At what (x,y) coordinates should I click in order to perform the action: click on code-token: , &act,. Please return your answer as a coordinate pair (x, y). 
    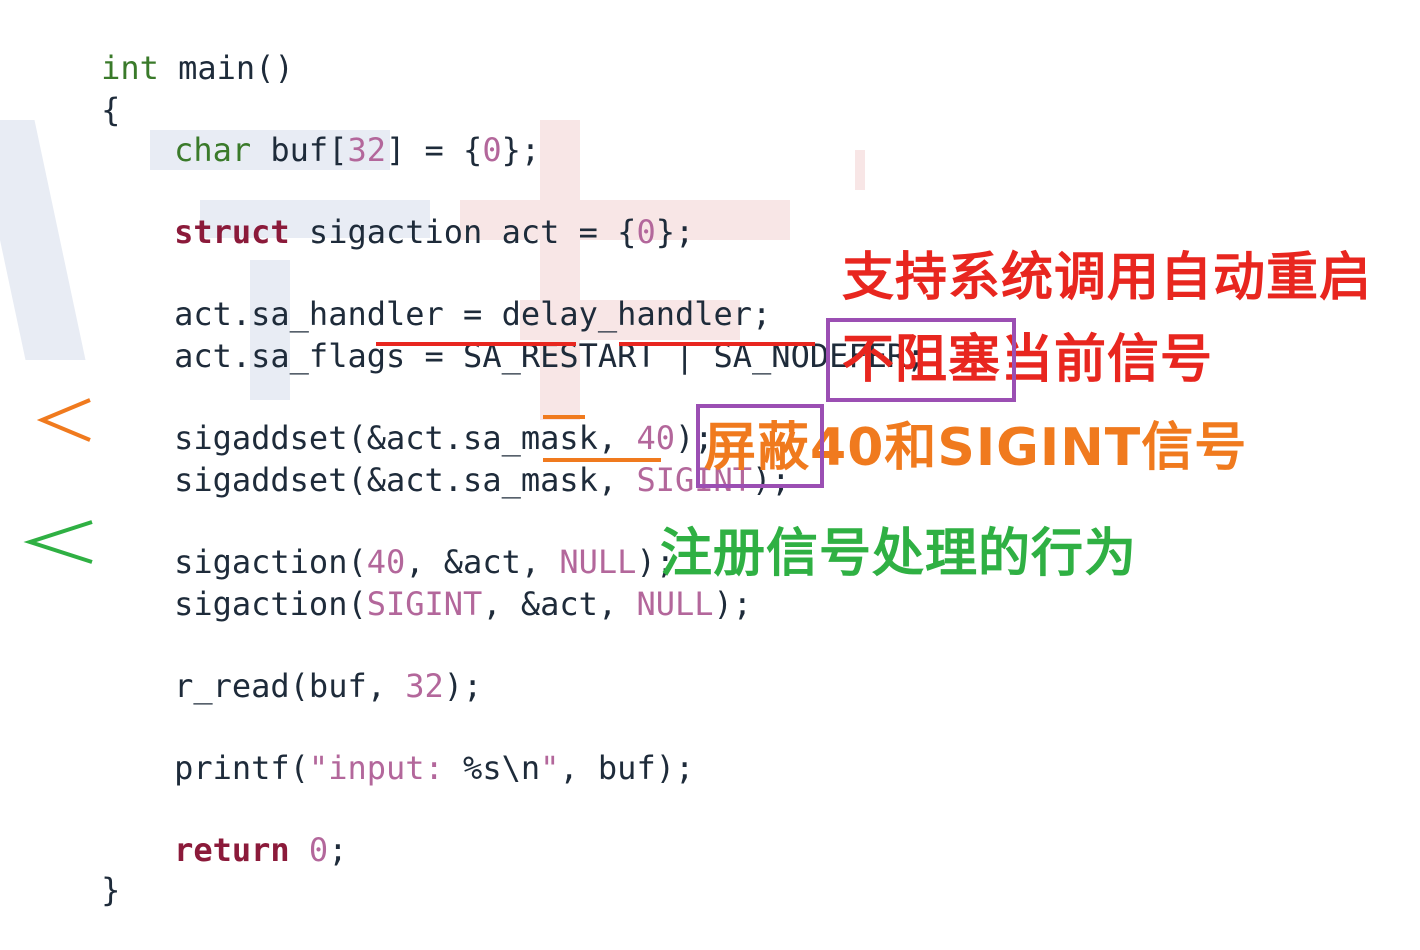
    Looking at the image, I should click on (559, 604).